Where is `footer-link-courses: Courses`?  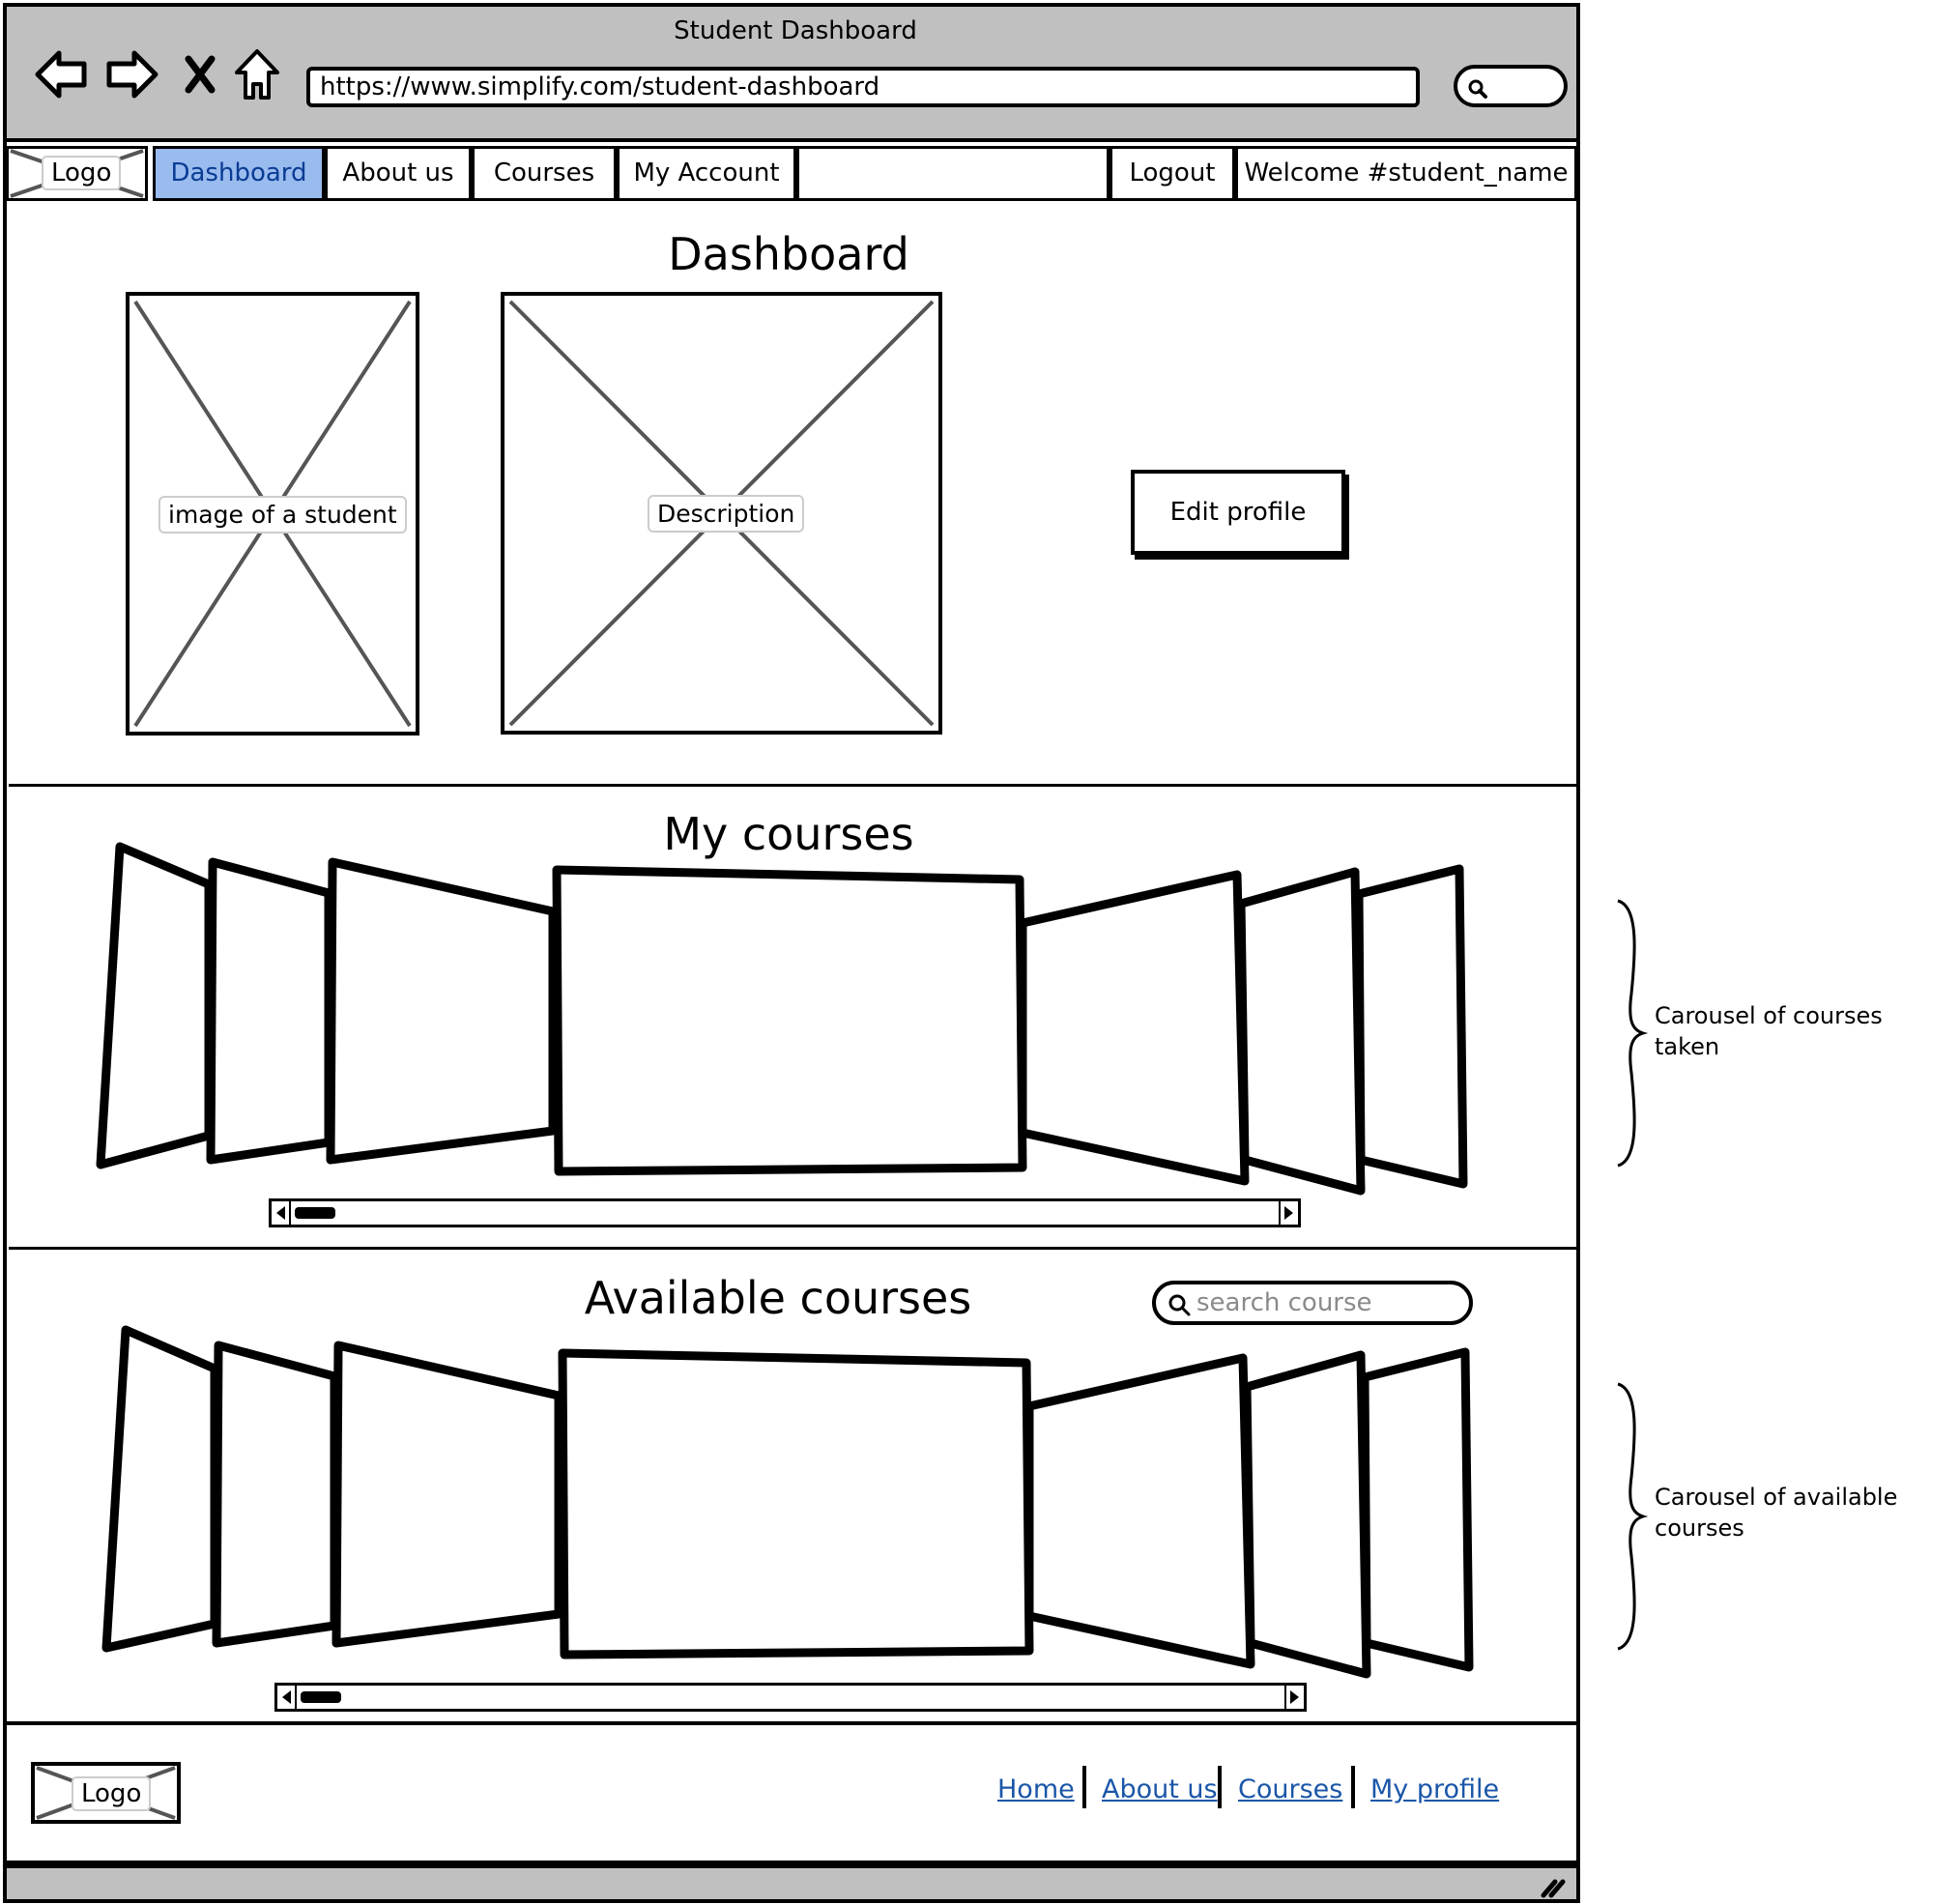 footer-link-courses: Courses is located at coordinates (1290, 1789).